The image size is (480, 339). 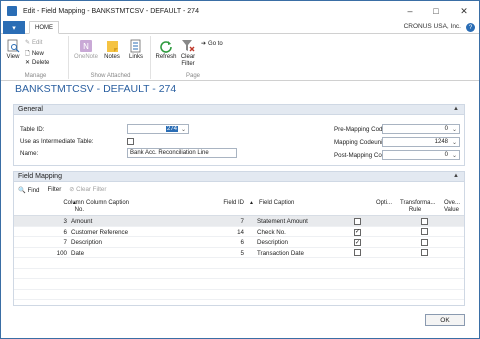 I want to click on close-button: ✕, so click(x=464, y=11).